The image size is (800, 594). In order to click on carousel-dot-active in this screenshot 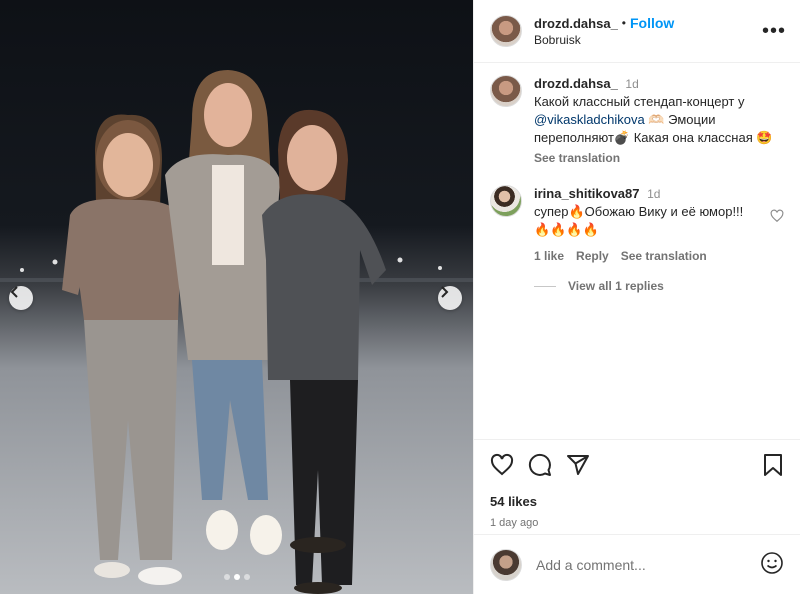, I will do `click(236, 577)`.